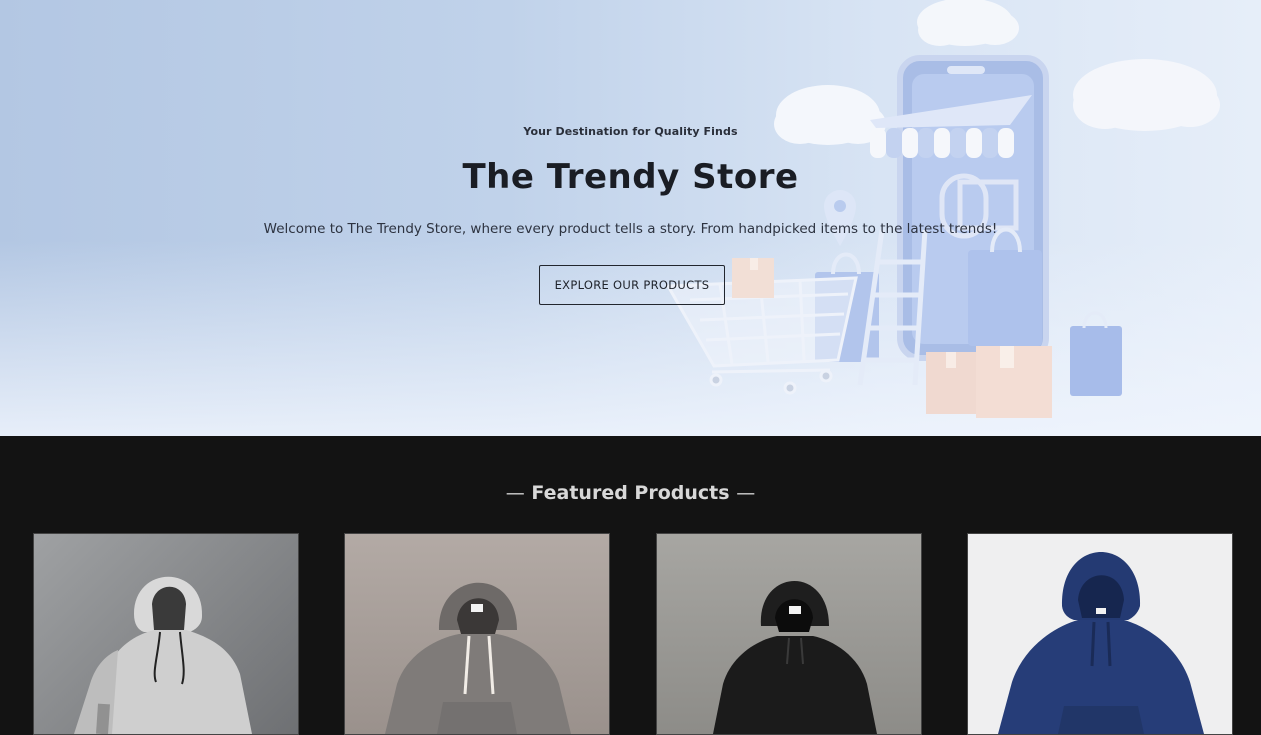  Describe the element at coordinates (478, 658) in the screenshot. I see `product-image-grey-hoodie` at that location.